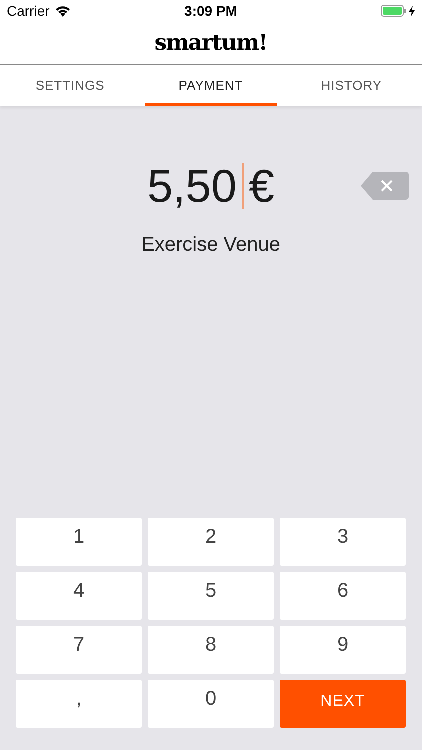 The width and height of the screenshot is (422, 750). What do you see at coordinates (243, 186) in the screenshot?
I see `text-cursor` at bounding box center [243, 186].